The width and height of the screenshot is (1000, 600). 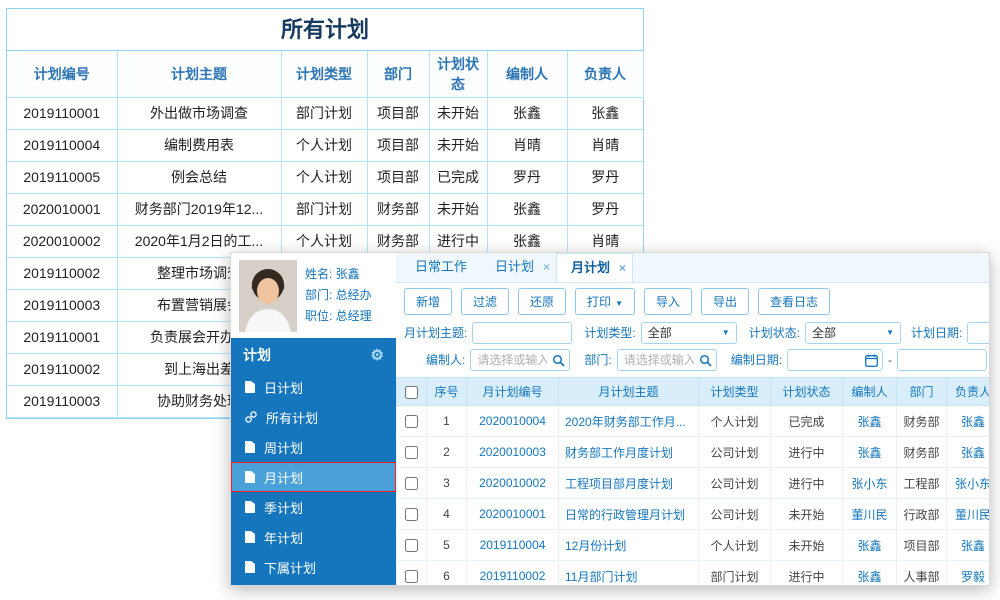 What do you see at coordinates (251, 417) in the screenshot?
I see `link-icon` at bounding box center [251, 417].